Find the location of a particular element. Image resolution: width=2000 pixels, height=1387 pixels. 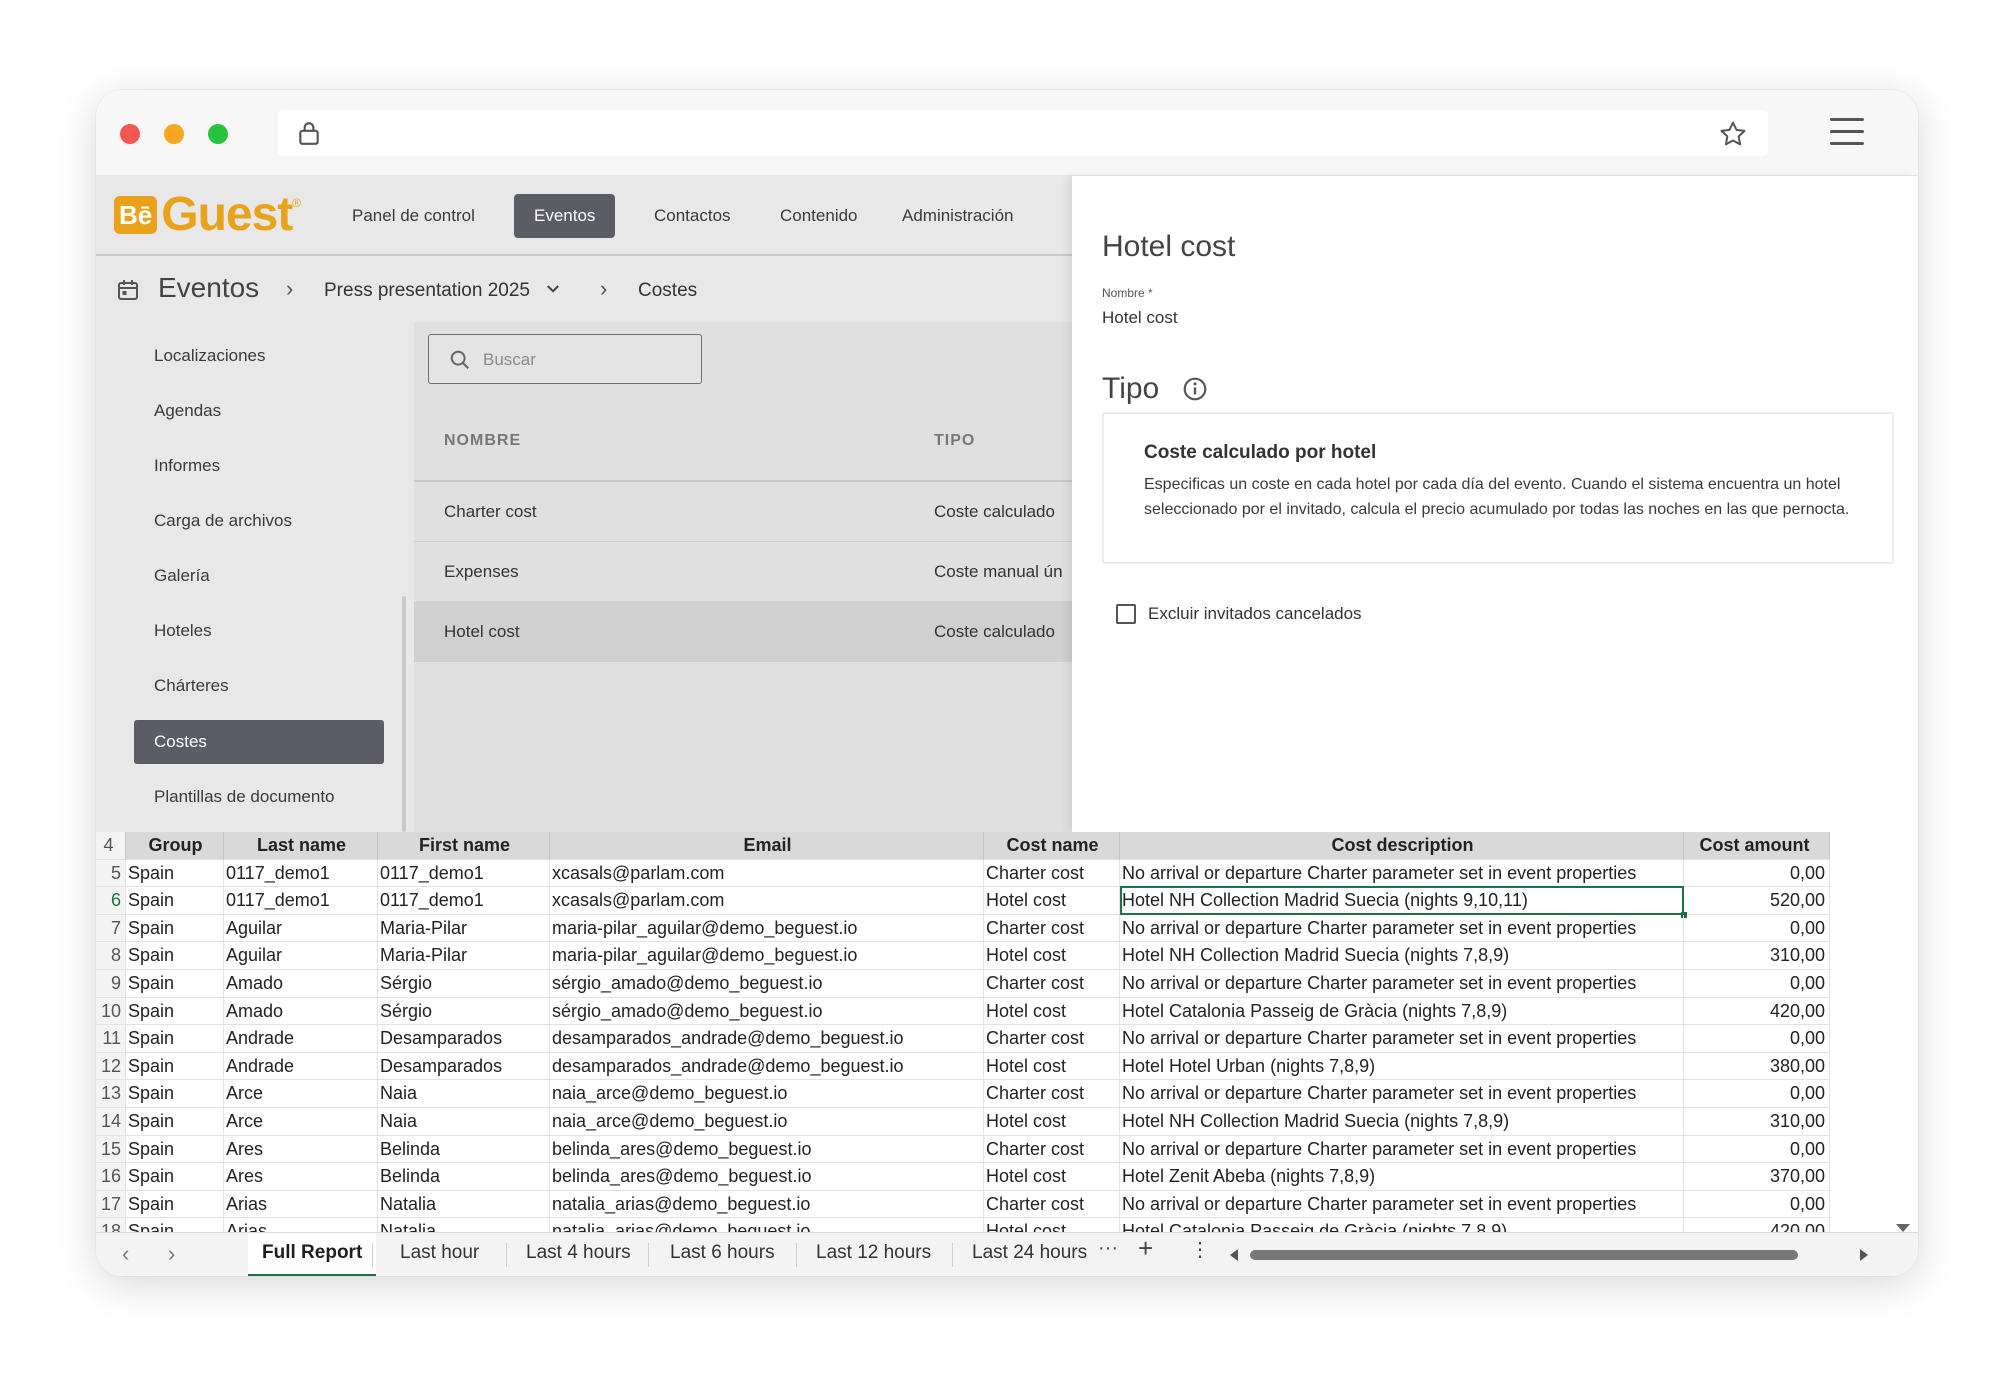

cell-last-name: Aguilar is located at coordinates (301, 956).